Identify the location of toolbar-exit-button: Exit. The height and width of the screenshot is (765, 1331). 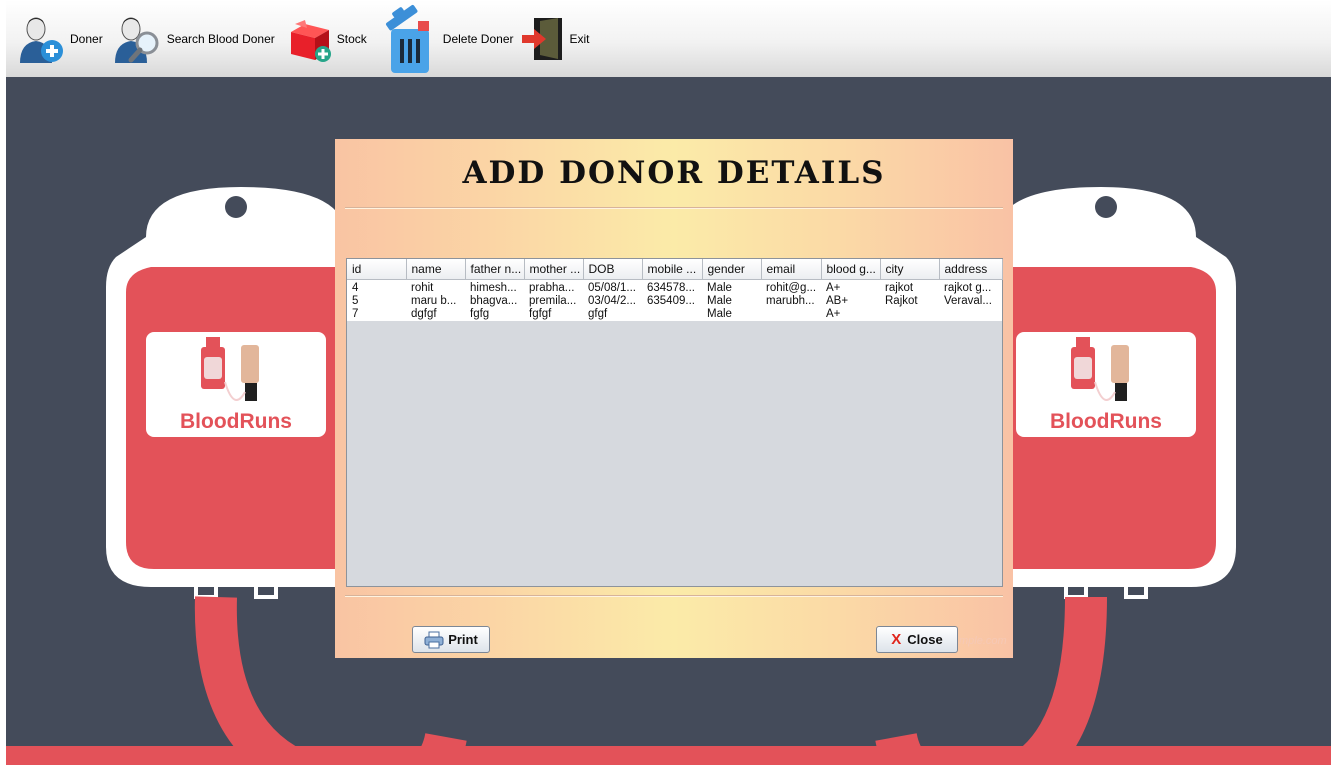
(555, 39).